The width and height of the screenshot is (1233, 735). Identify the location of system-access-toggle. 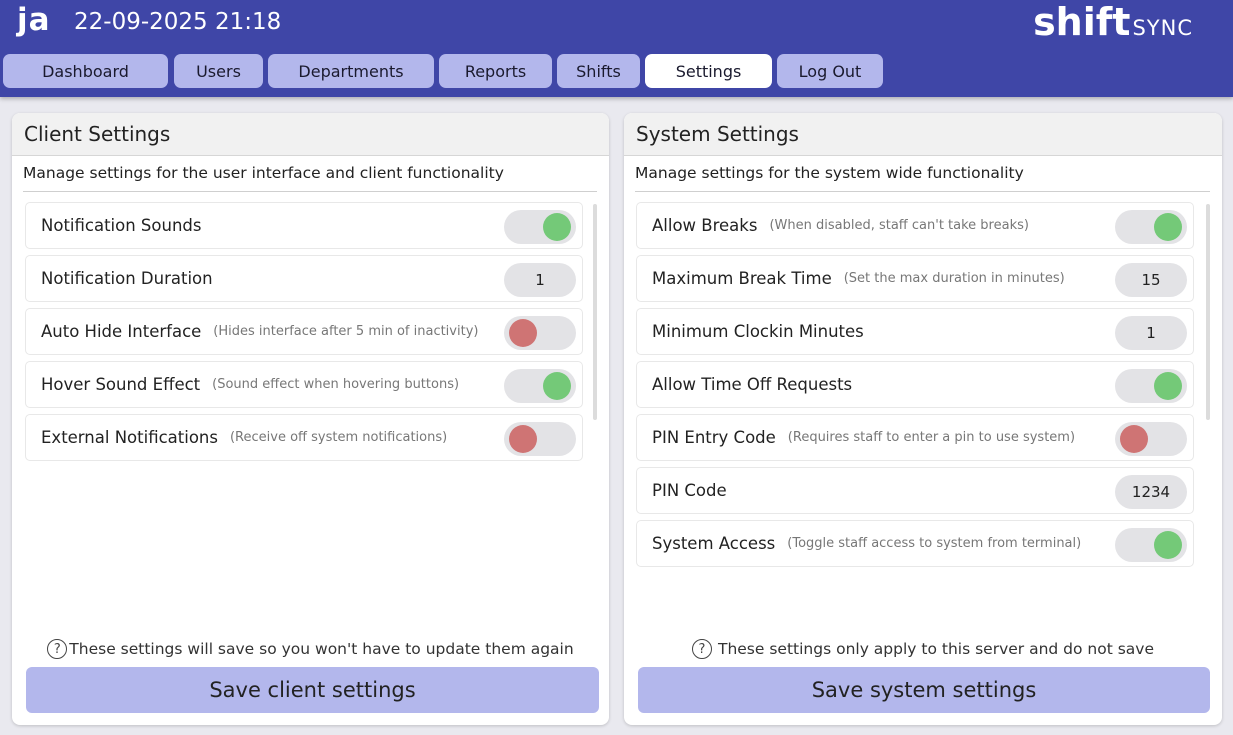
(1151, 545).